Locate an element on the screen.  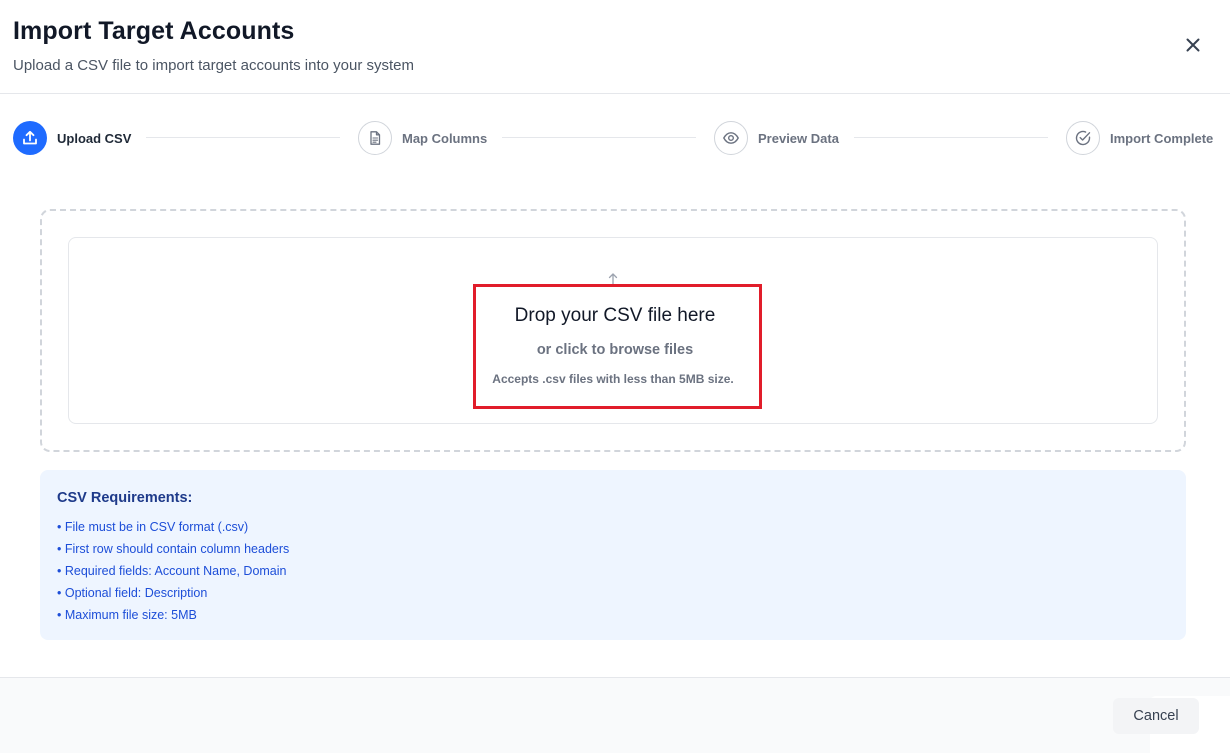
step-map-columns is located at coordinates (375, 138).